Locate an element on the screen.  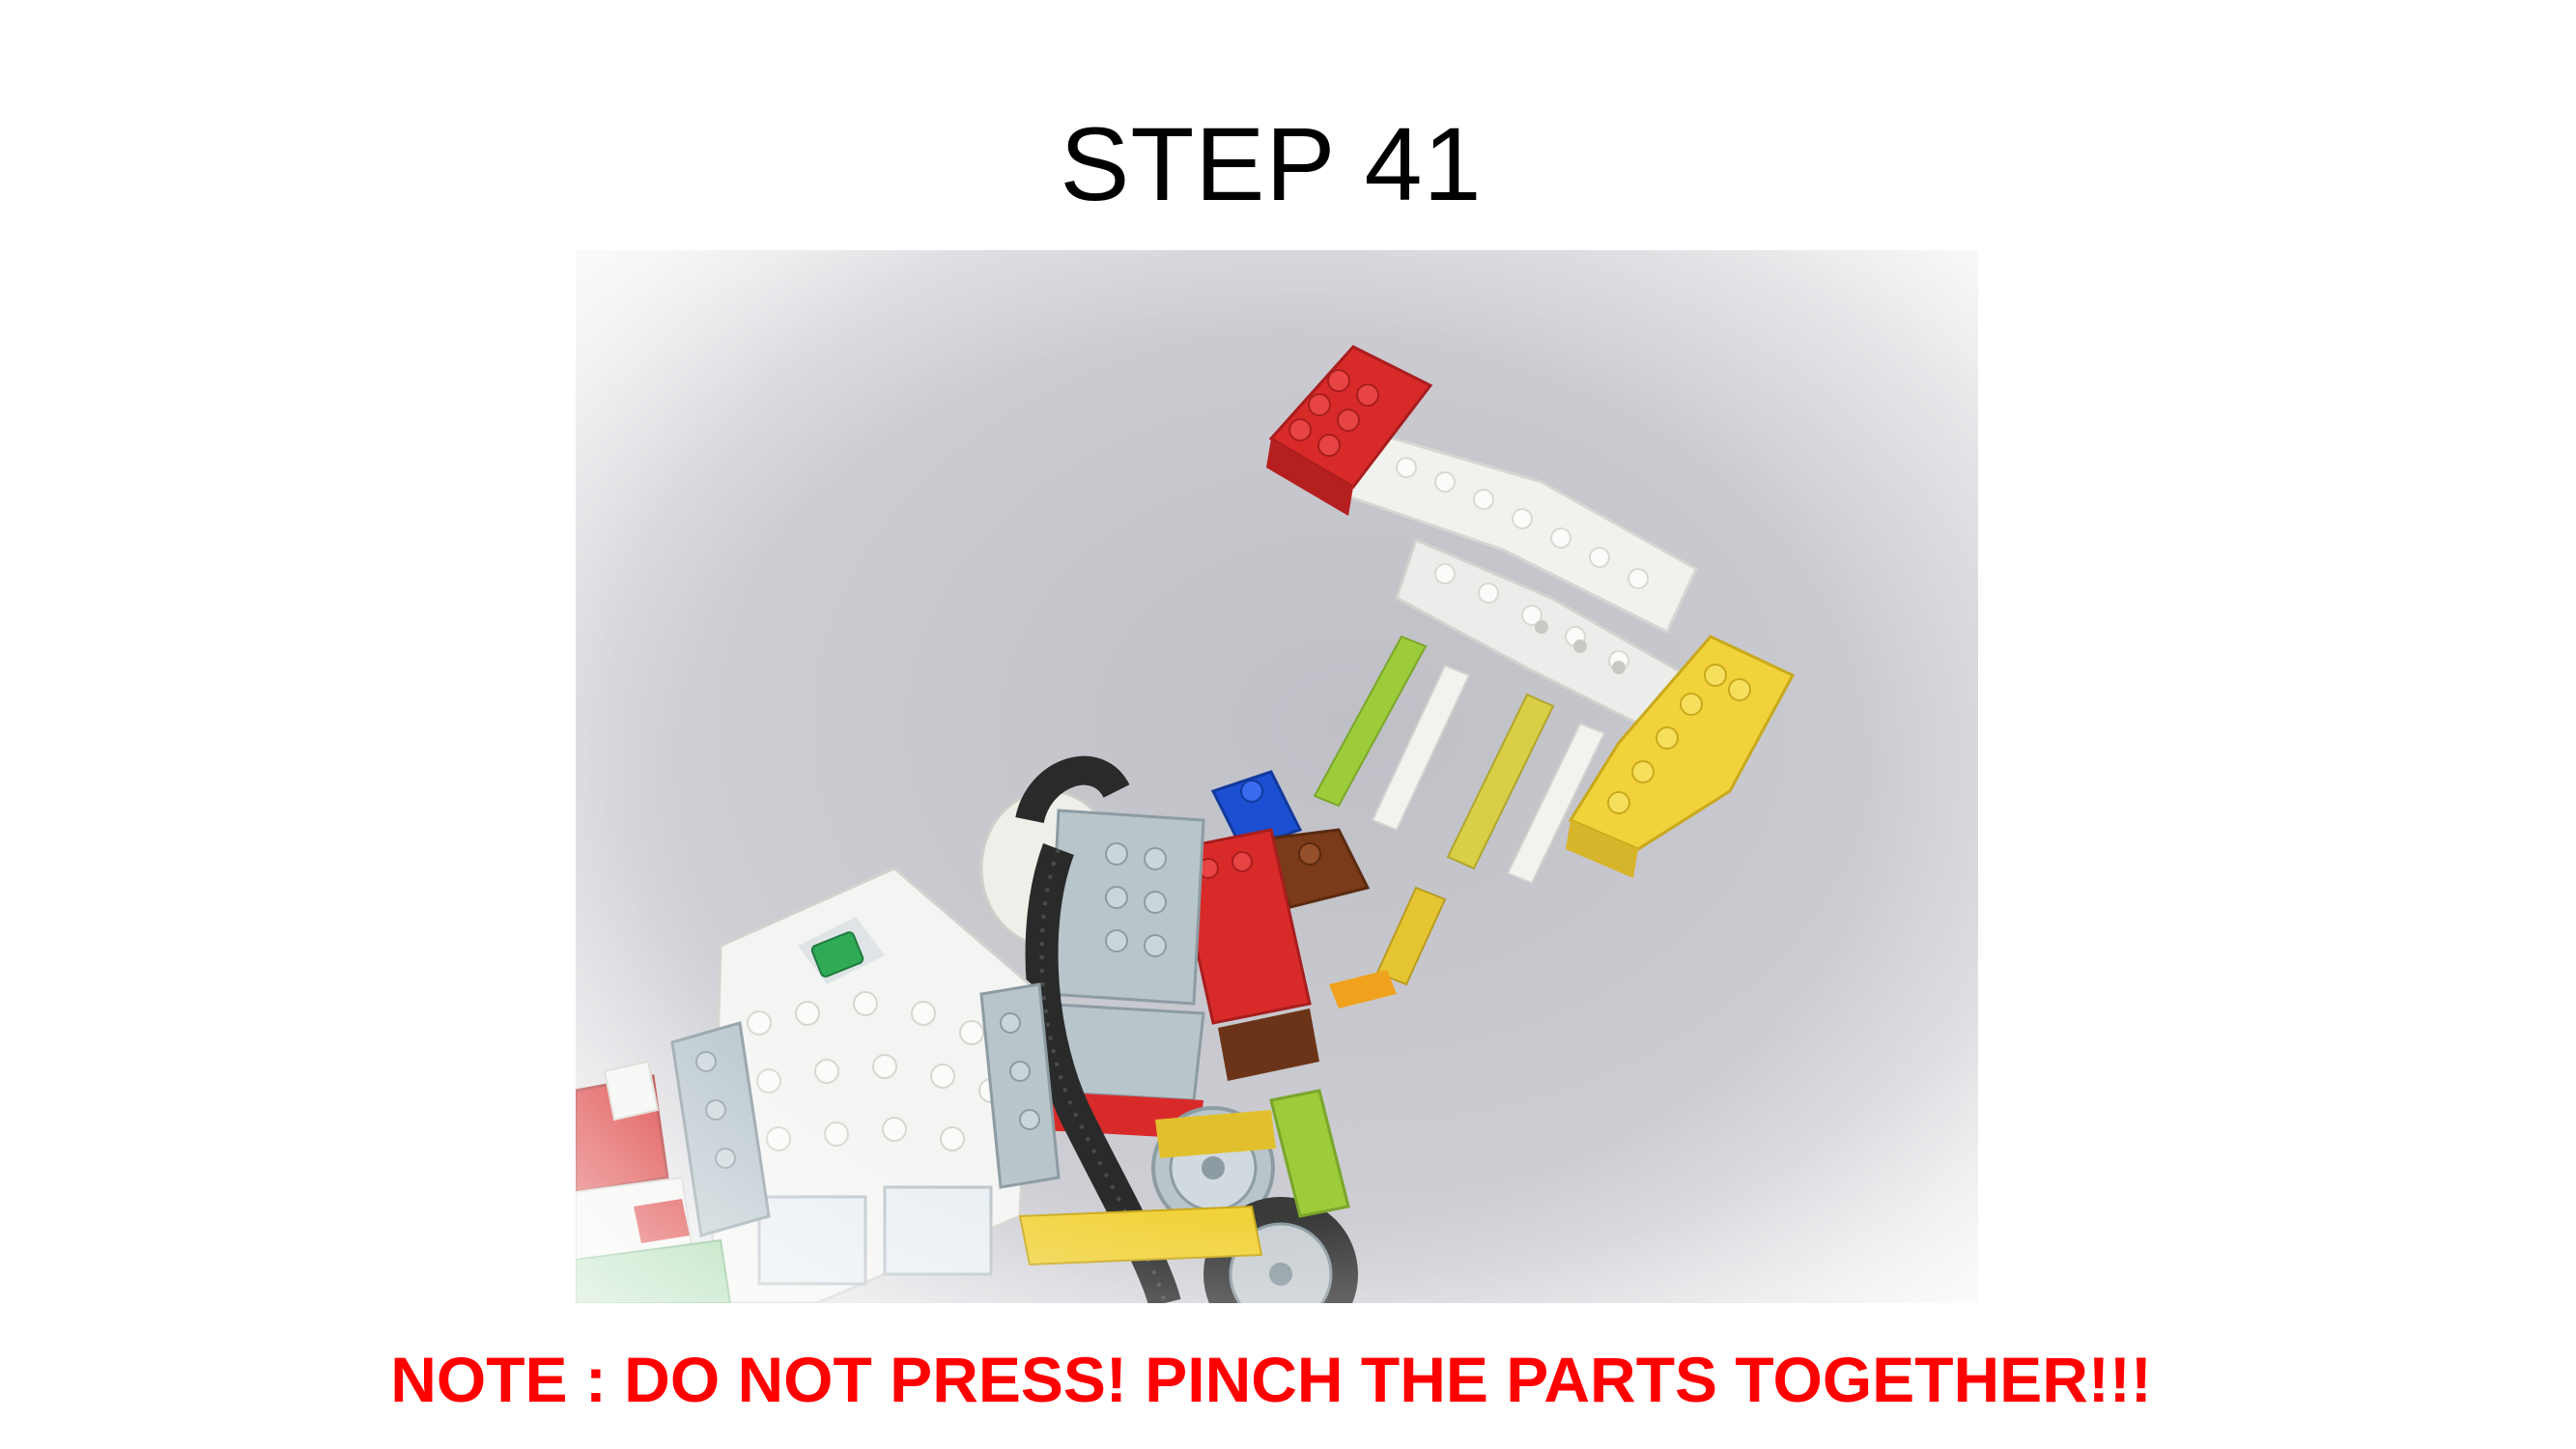
step-title: STEP 41 is located at coordinates (1271, 163).